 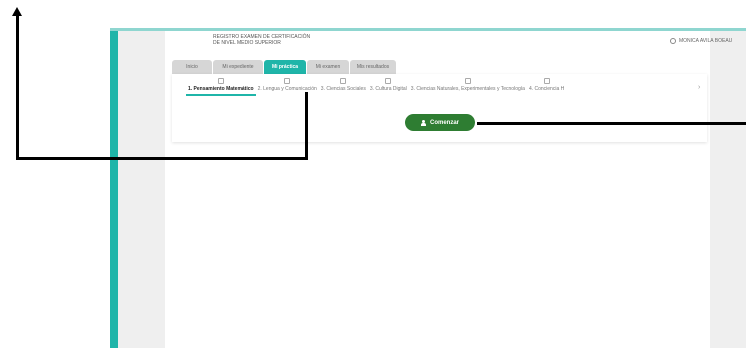 I want to click on annotation-arrow-left-vertical, so click(x=17, y=87).